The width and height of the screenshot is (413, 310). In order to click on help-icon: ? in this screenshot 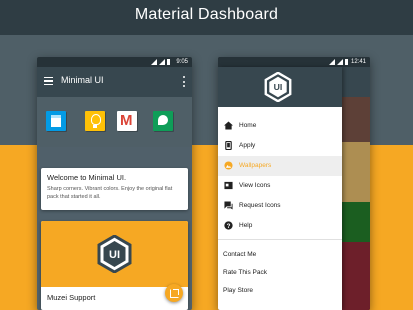, I will do `click(228, 225)`.